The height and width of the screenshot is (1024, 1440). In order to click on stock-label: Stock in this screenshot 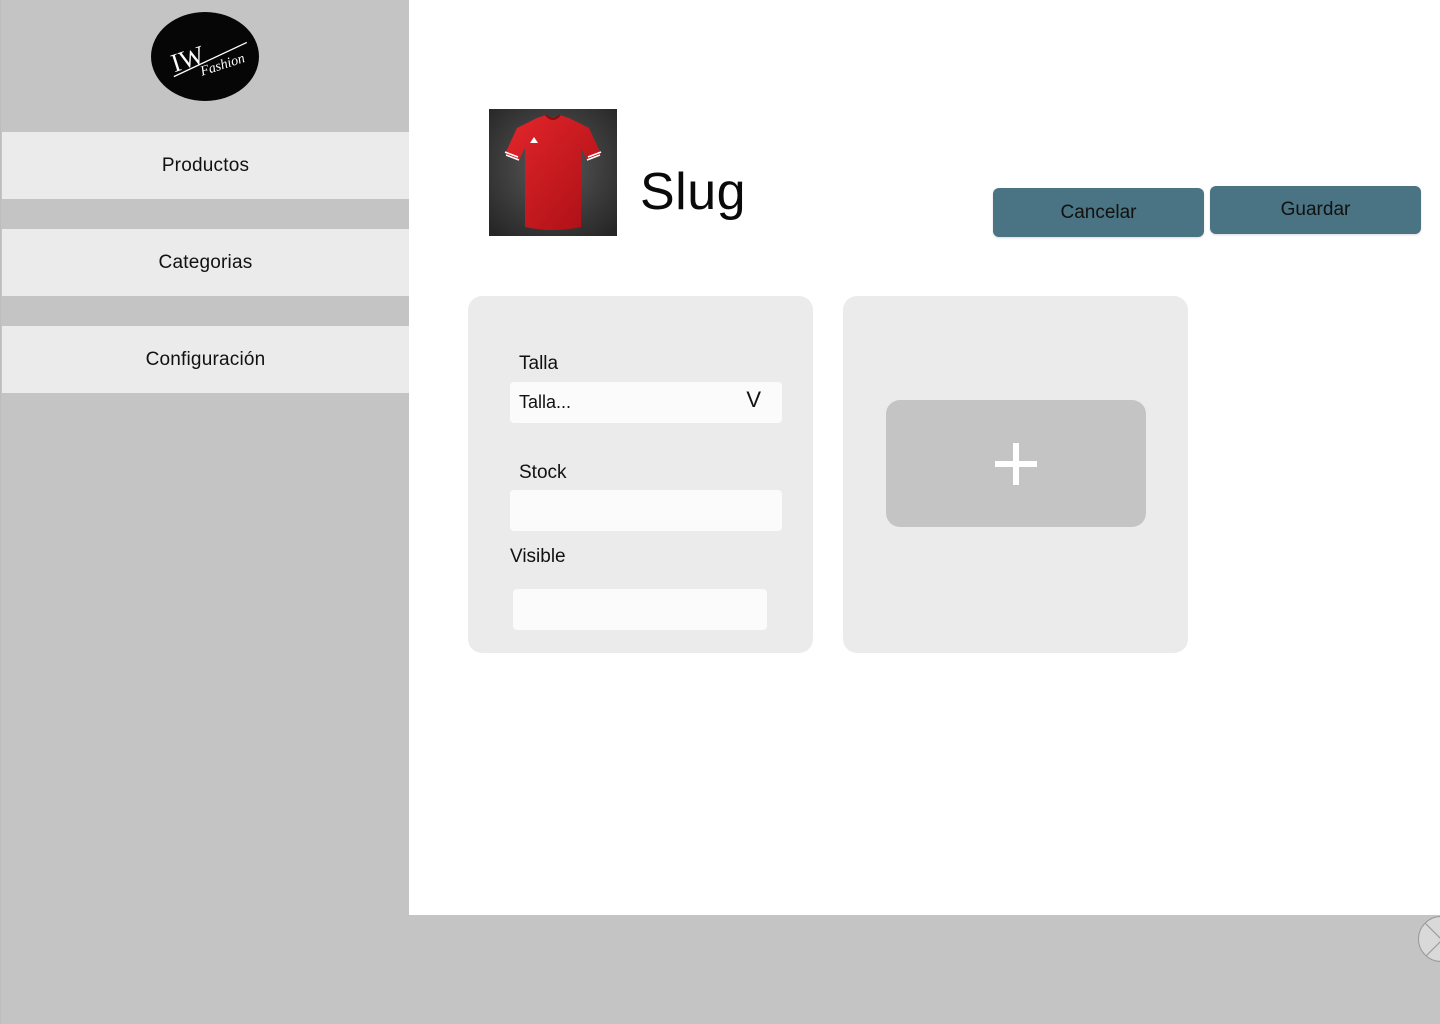, I will do `click(543, 472)`.